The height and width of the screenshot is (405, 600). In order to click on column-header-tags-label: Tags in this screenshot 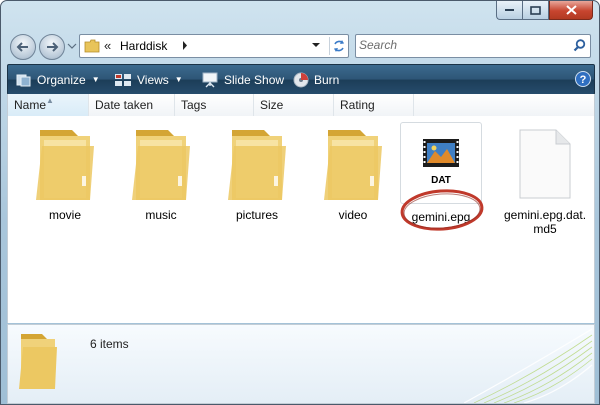, I will do `click(194, 105)`.